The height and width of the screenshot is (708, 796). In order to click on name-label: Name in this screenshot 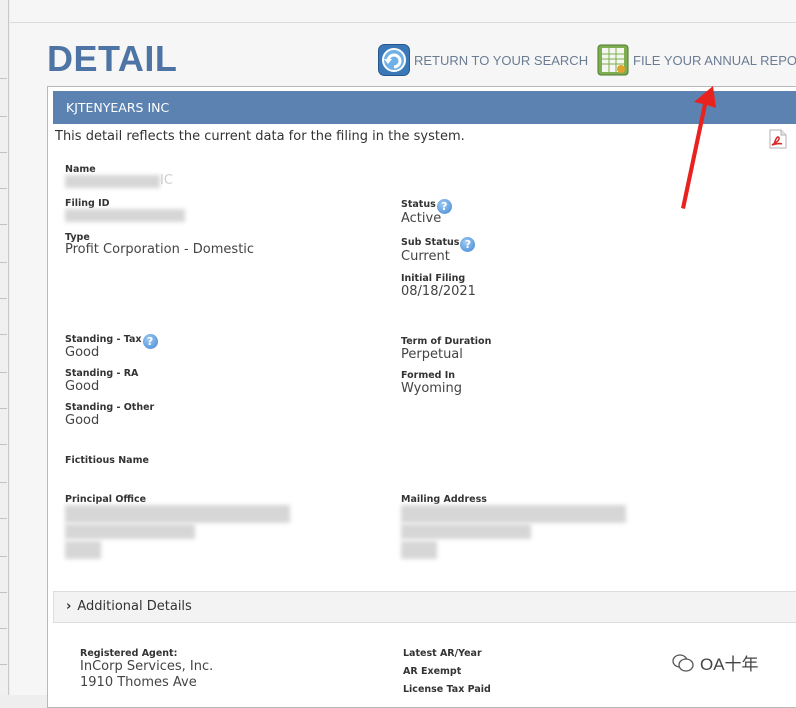, I will do `click(80, 169)`.